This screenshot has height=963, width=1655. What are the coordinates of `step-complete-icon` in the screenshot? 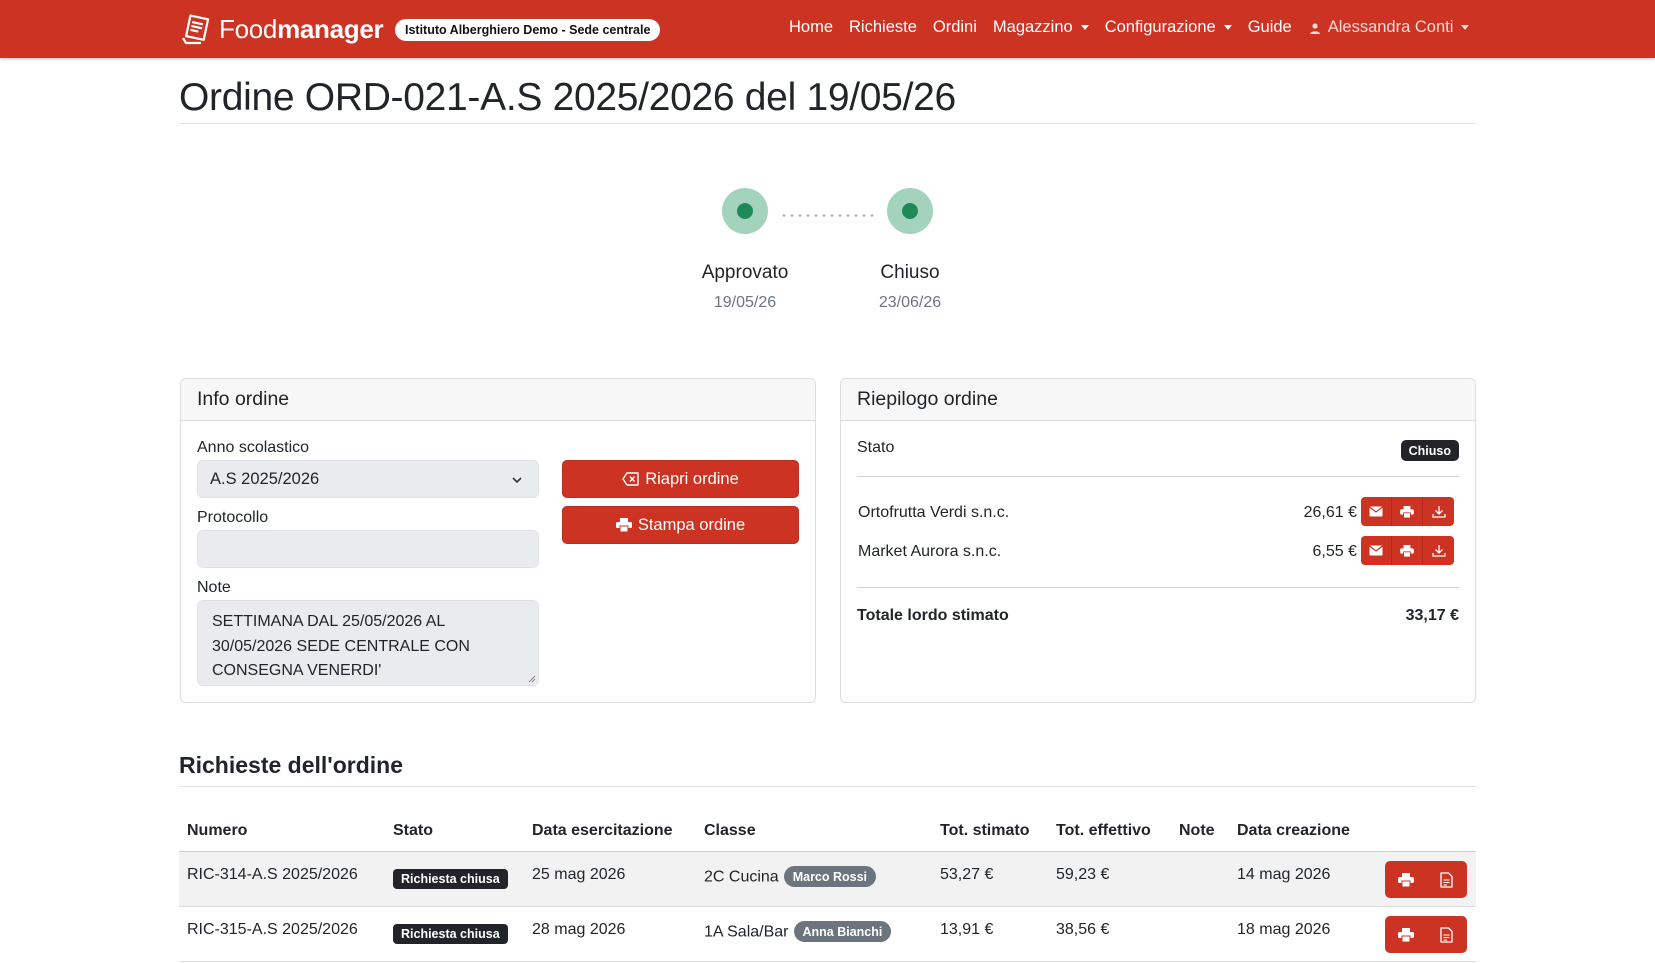 It's located at (745, 211).